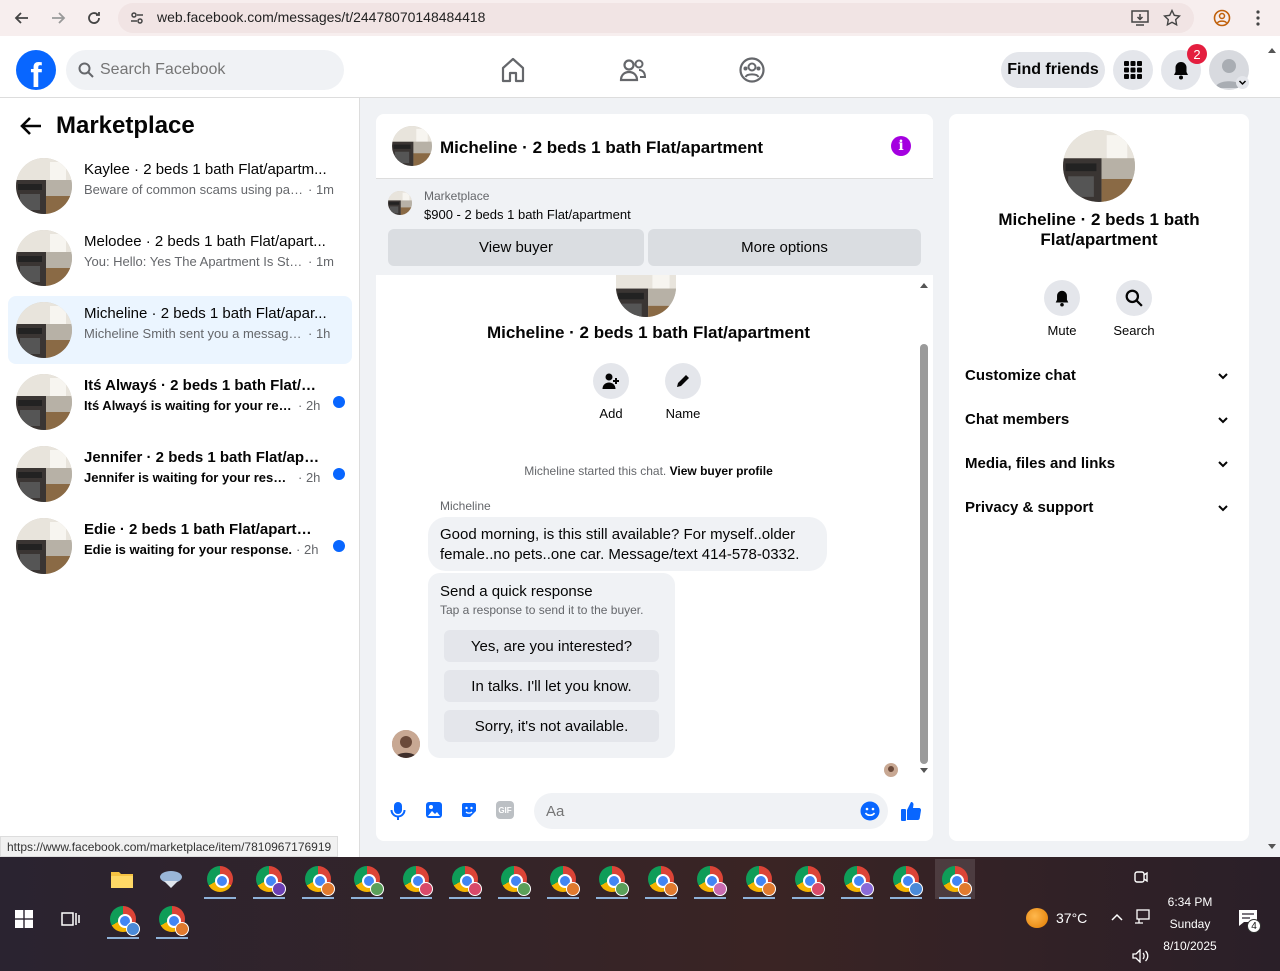 The image size is (1280, 971). I want to click on chrome-profile-icon-active, so click(955, 879).